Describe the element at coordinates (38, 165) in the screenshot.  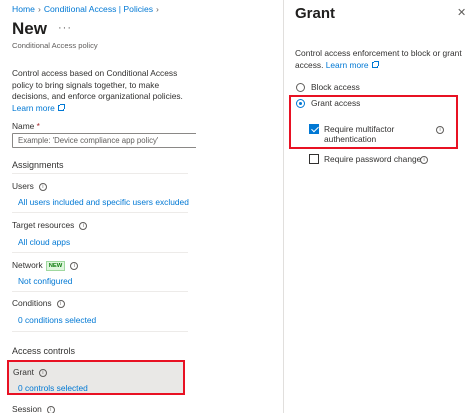
I see `assignments-heading: Assignments` at that location.